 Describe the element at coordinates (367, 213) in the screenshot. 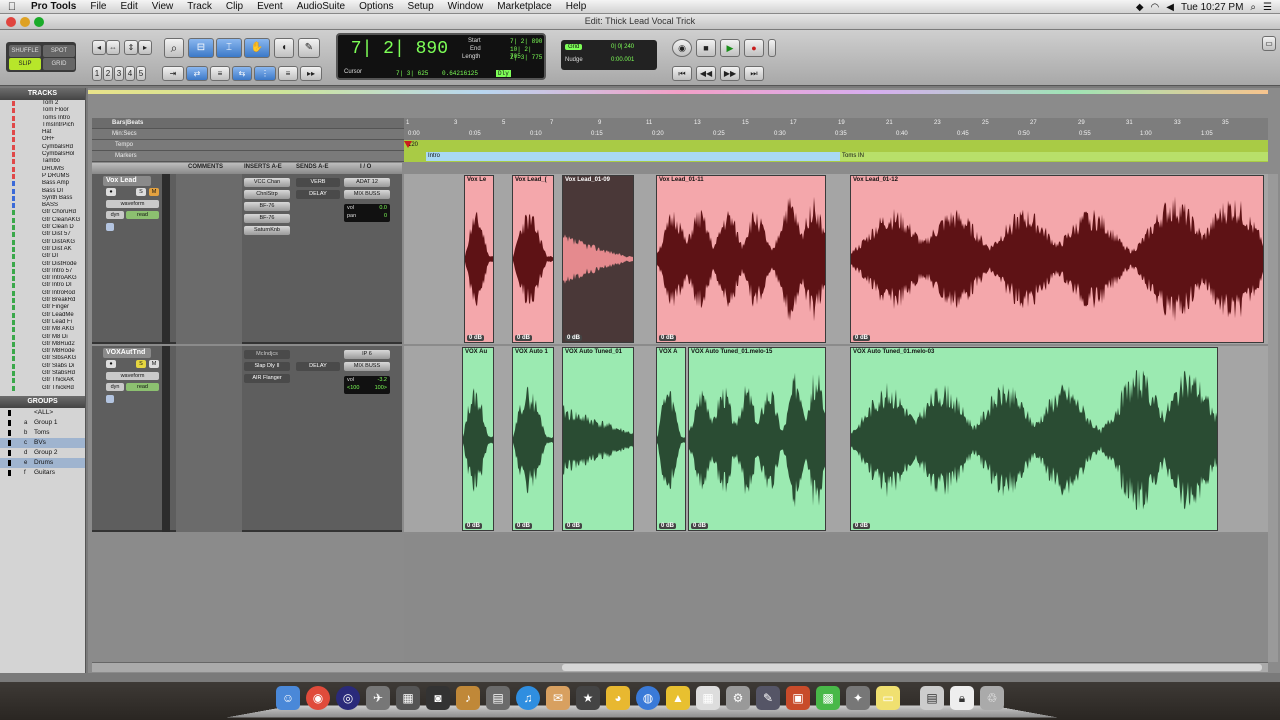

I see `volume-pan-display: vol 0.0 pan 0` at that location.